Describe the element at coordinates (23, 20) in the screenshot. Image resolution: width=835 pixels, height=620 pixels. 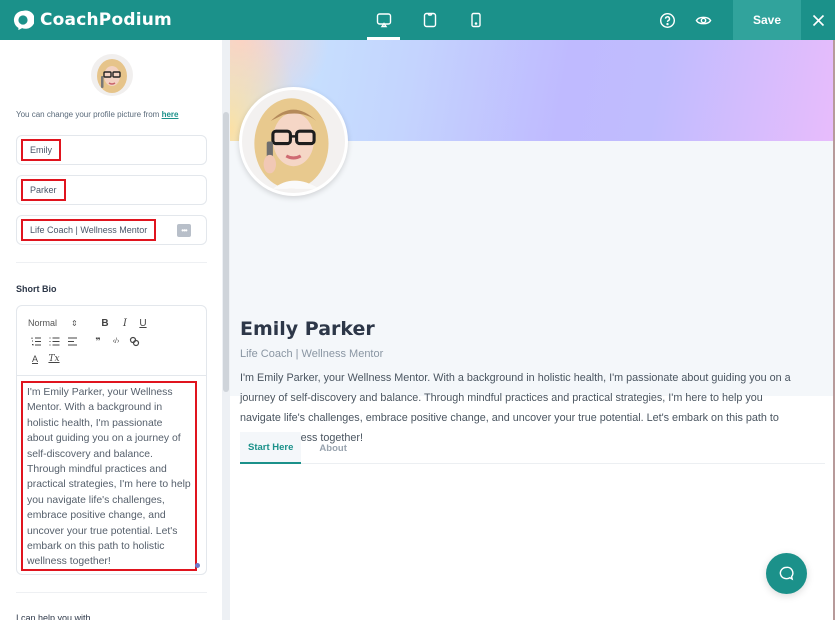
I see `coachpodium-logo-icon` at that location.